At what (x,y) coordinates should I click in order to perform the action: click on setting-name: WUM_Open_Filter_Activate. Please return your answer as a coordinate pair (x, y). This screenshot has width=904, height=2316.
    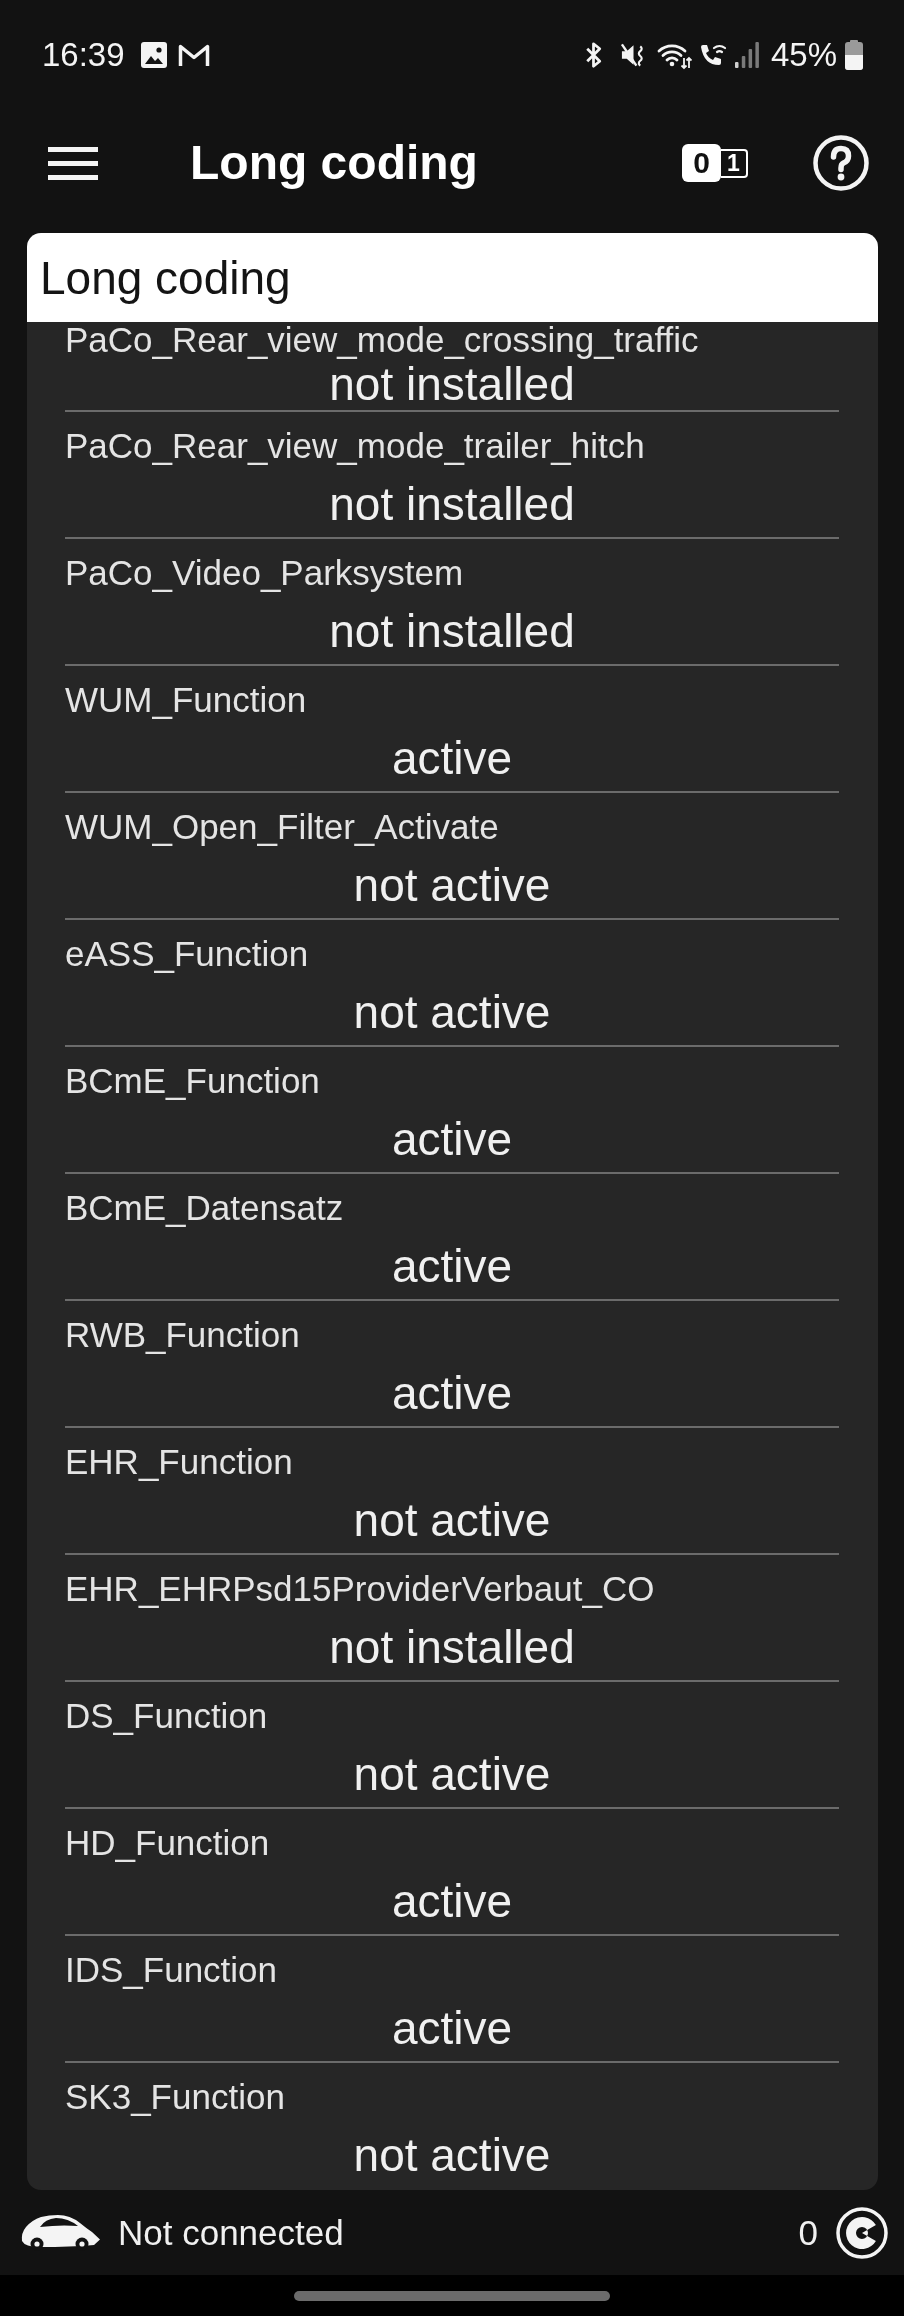
    Looking at the image, I should click on (282, 827).